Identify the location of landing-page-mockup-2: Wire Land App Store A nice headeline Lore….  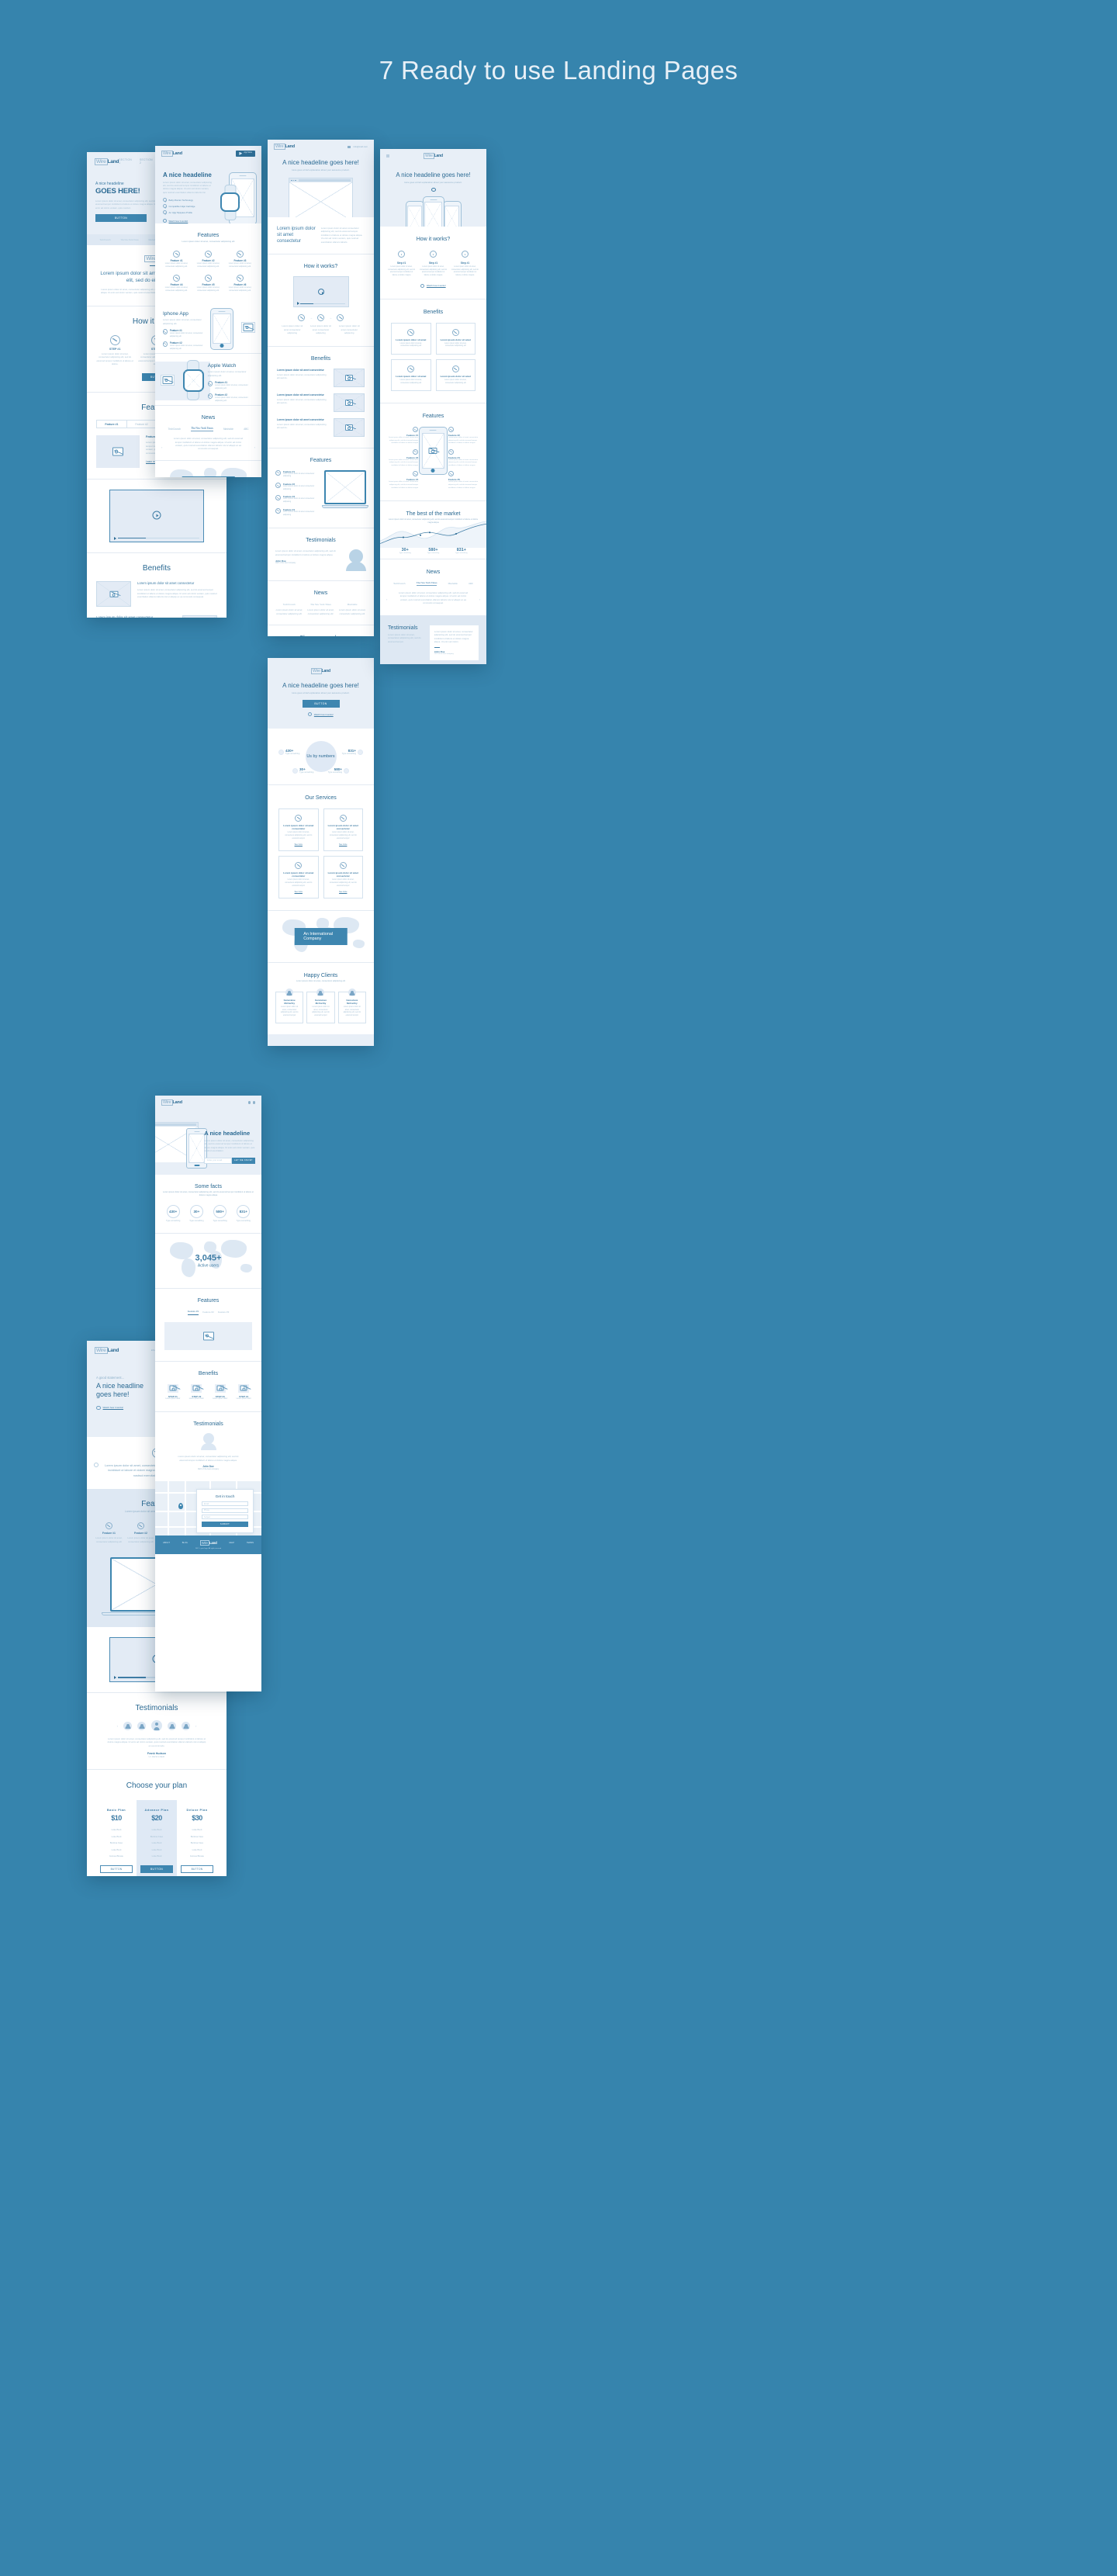
(208, 311).